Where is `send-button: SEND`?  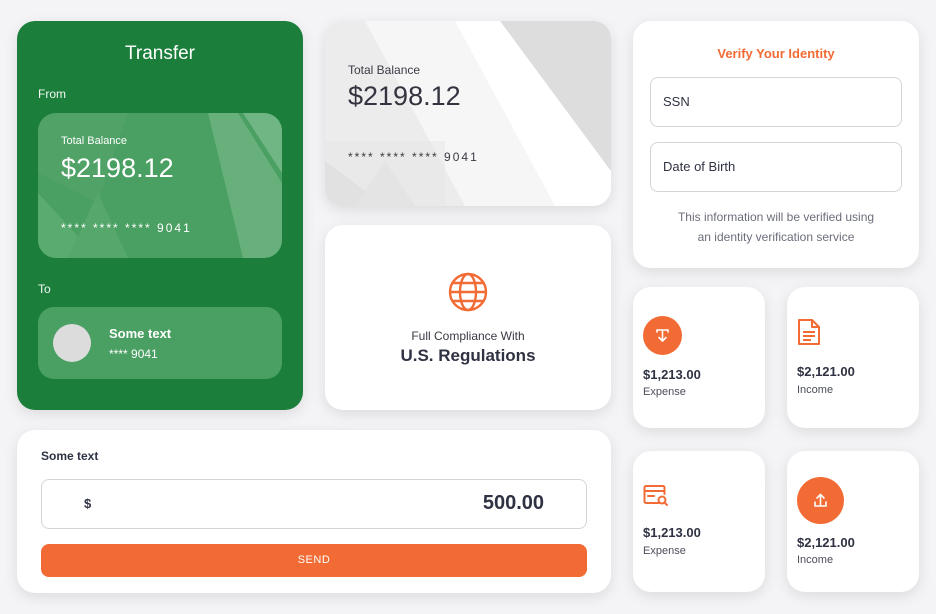 send-button: SEND is located at coordinates (314, 560).